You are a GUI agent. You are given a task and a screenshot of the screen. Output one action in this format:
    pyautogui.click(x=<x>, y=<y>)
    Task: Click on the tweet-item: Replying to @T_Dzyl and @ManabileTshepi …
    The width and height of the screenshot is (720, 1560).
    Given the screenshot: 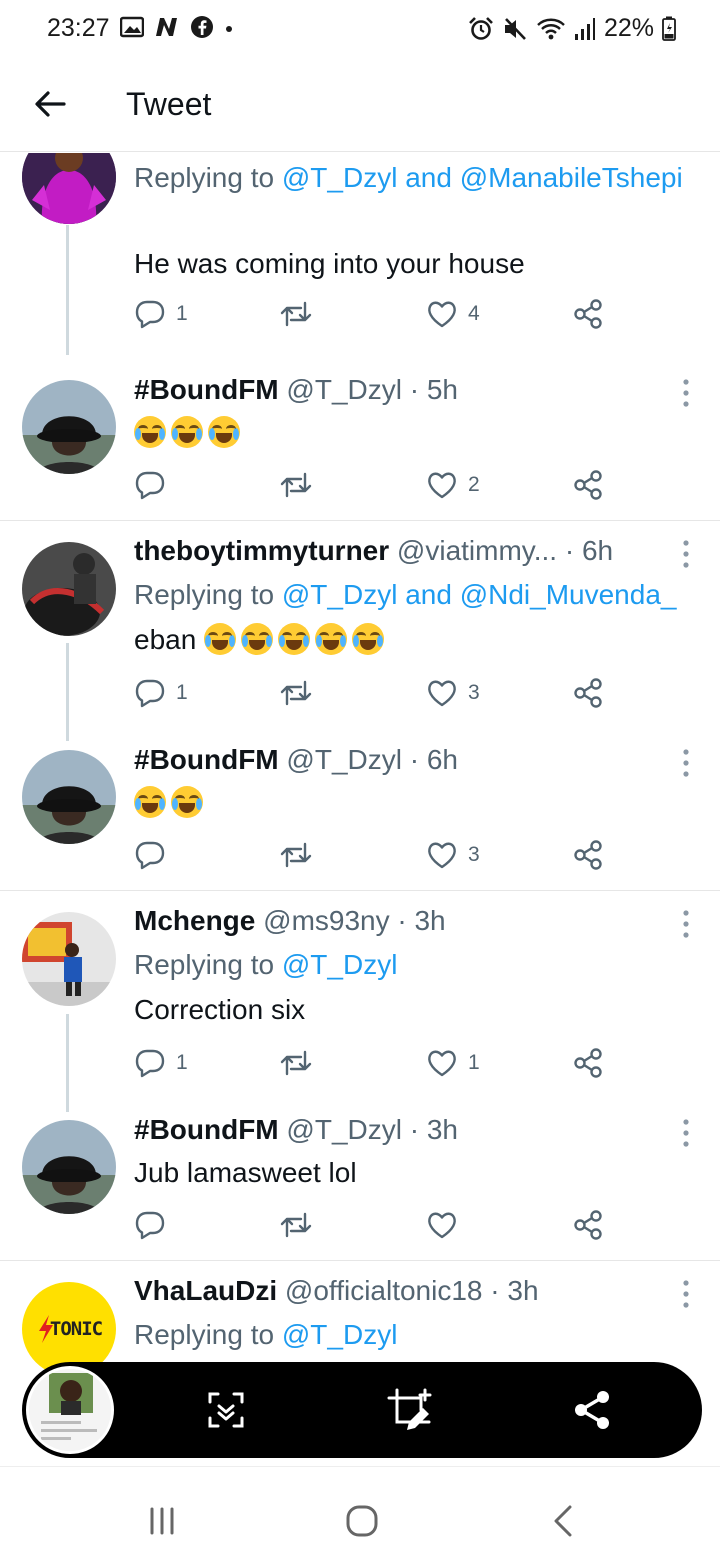 What is the action you would take?
    pyautogui.click(x=360, y=254)
    